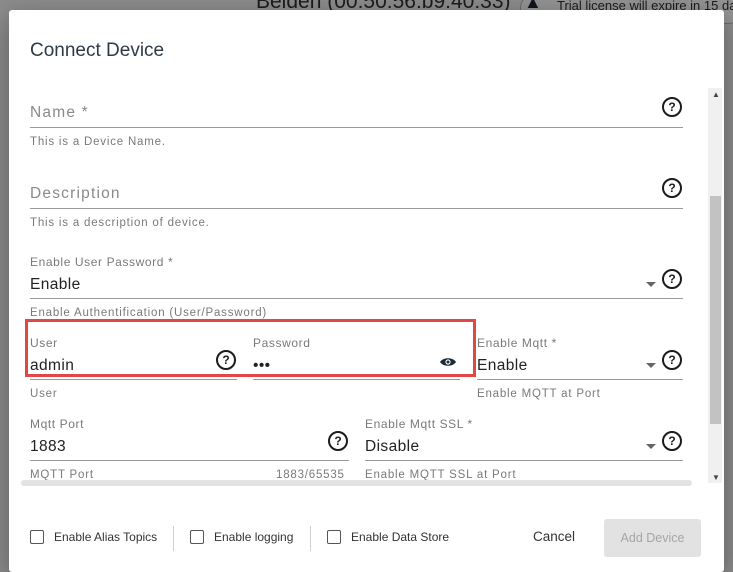  I want to click on enable-user-password-hint: Enable Authentification (User/Password), so click(149, 313).